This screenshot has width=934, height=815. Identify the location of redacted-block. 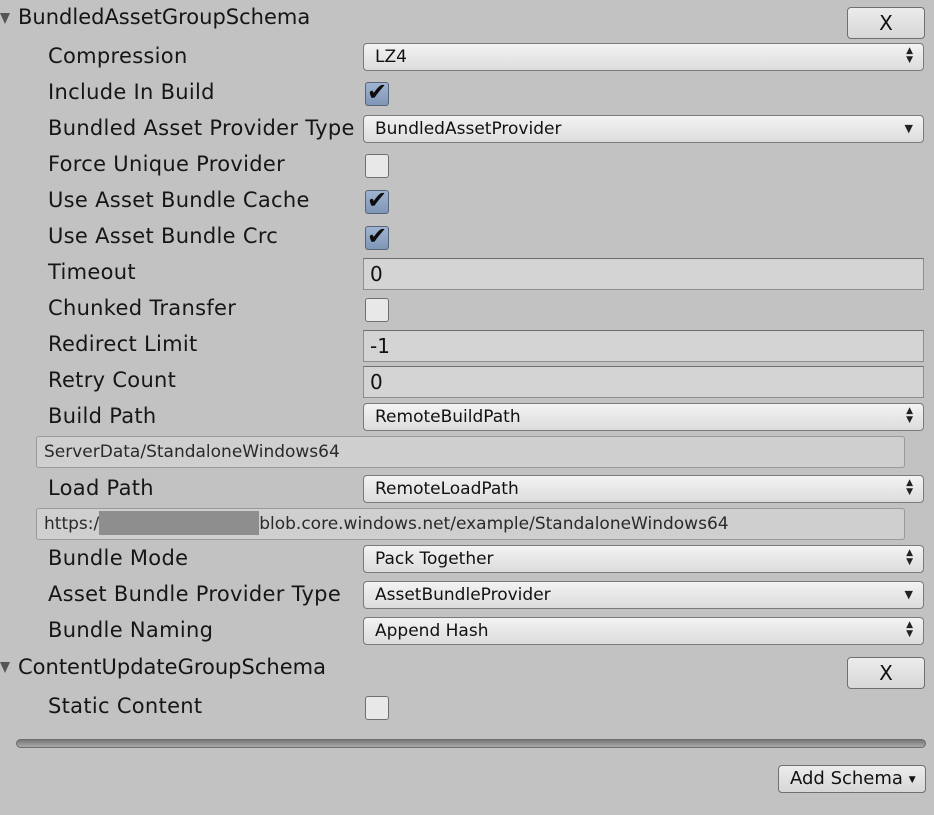
(179, 522).